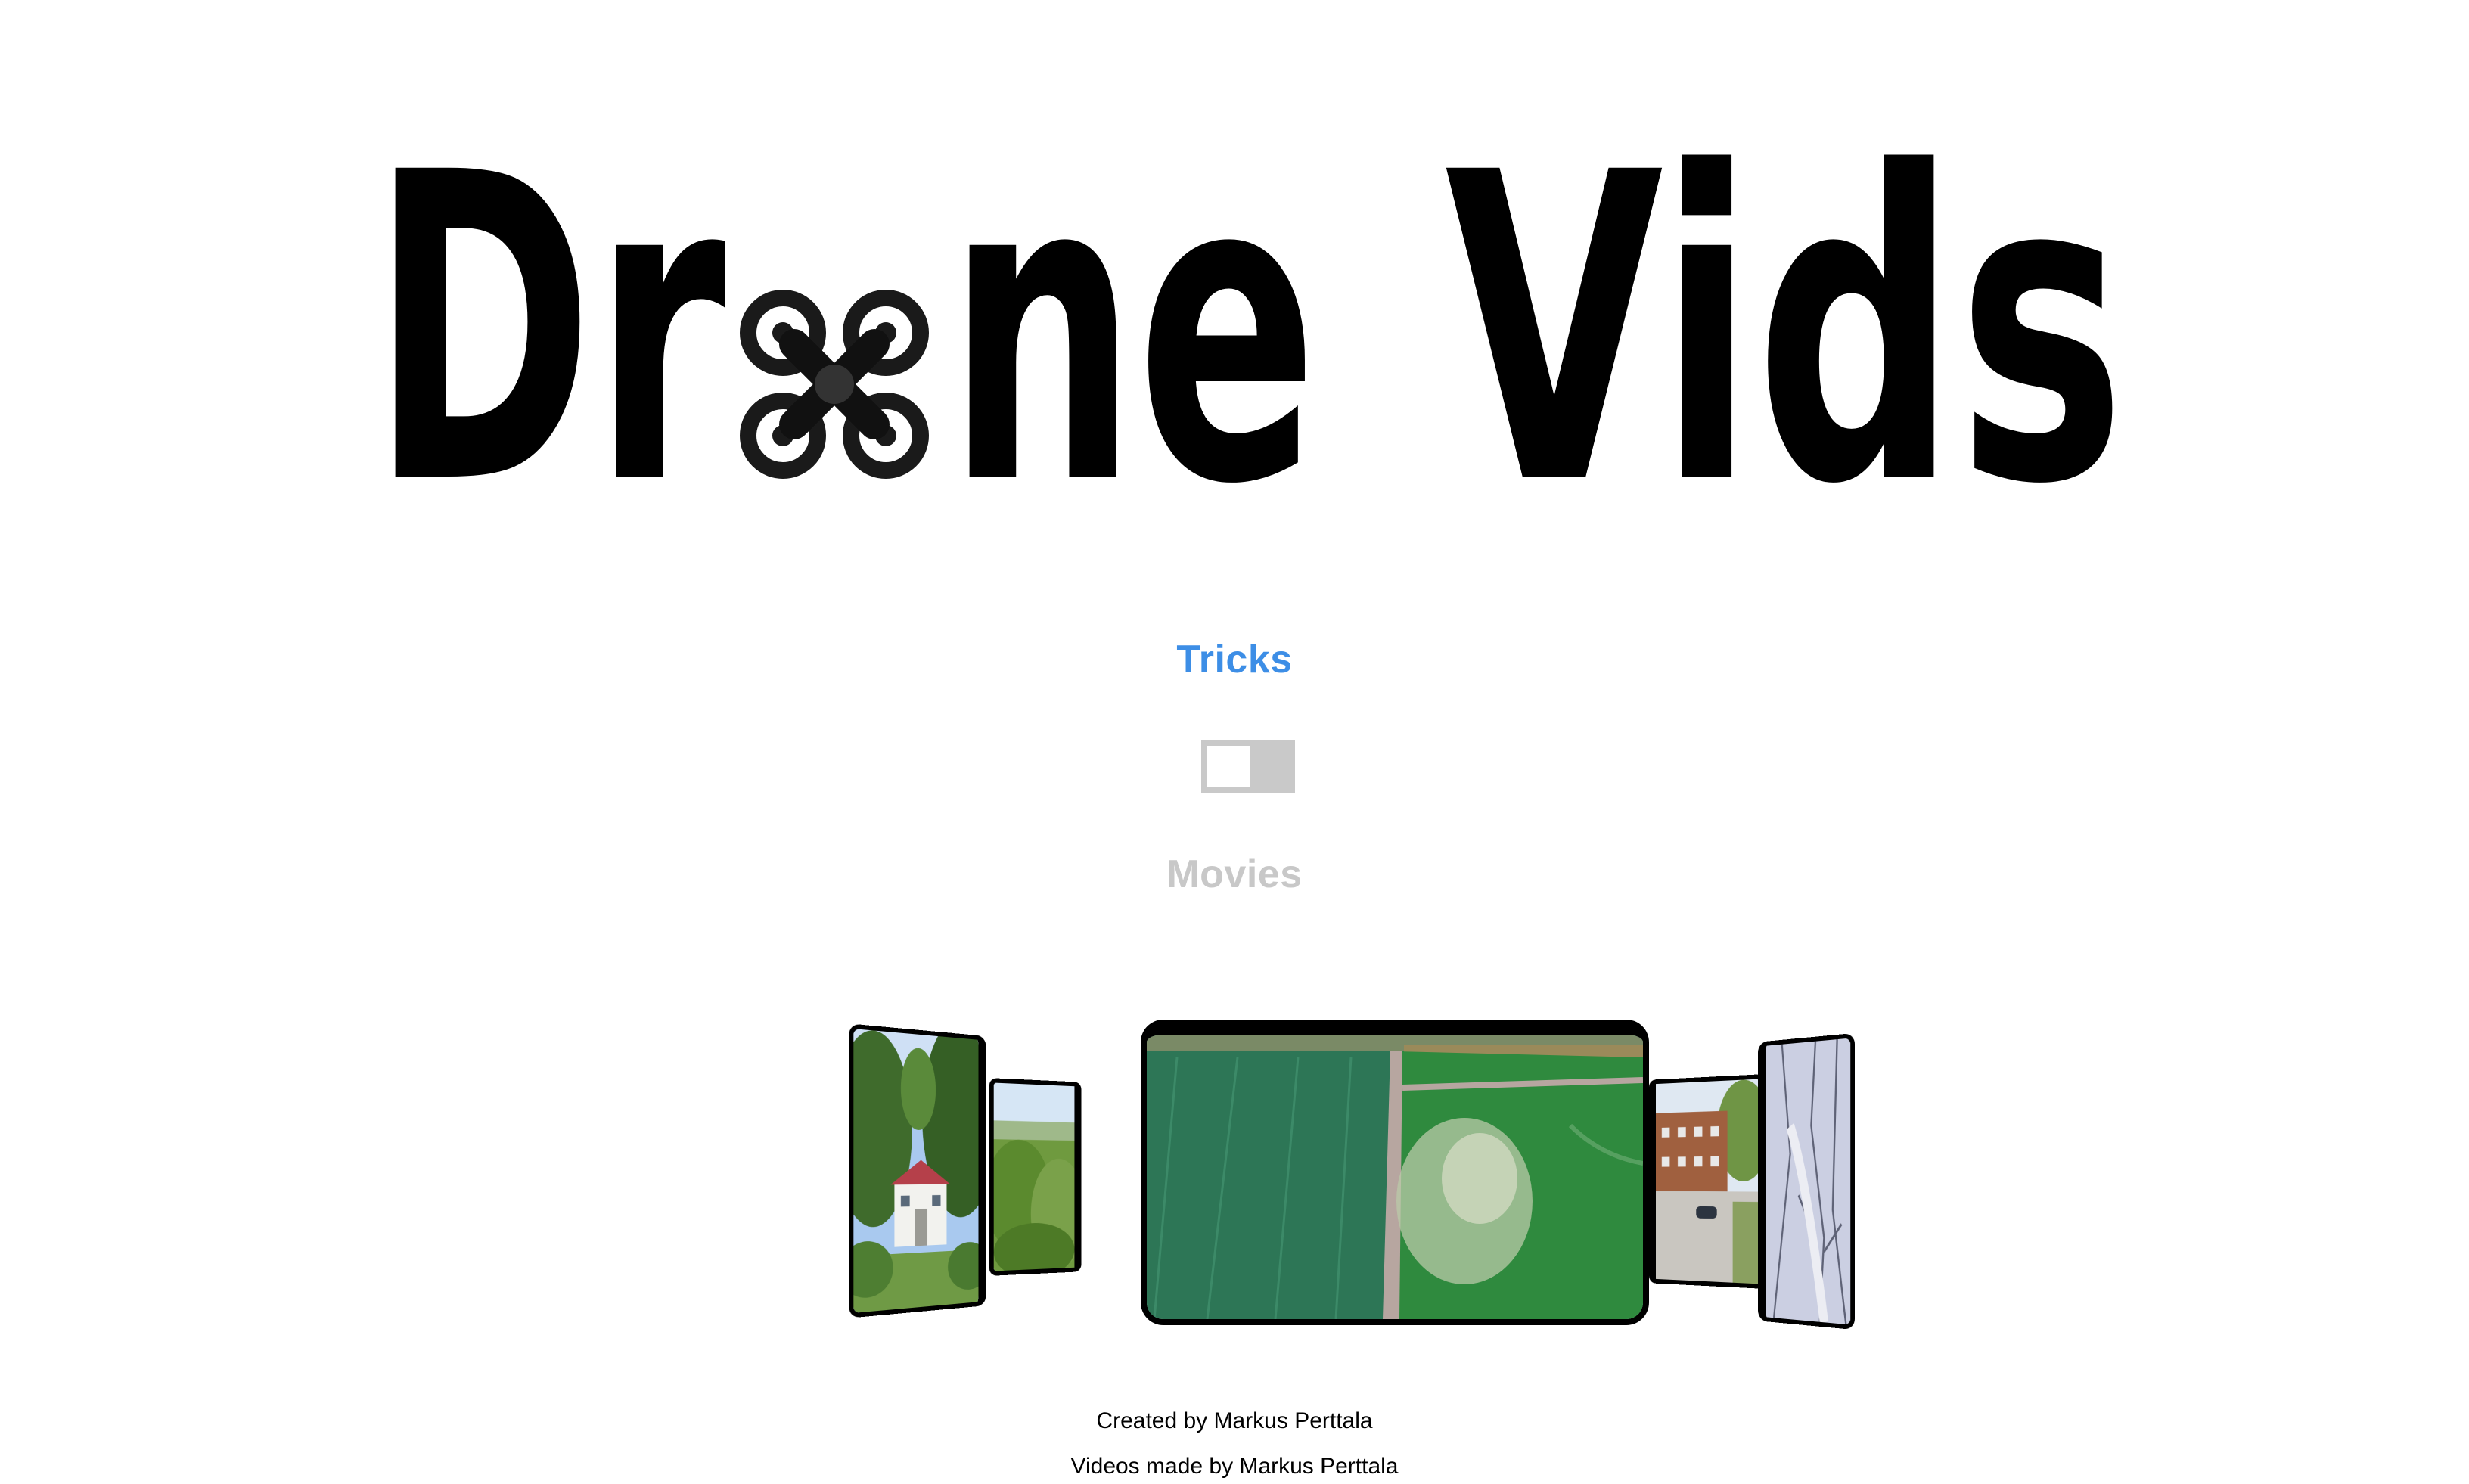  What do you see at coordinates (1229, 766) in the screenshot?
I see `toggle-knob` at bounding box center [1229, 766].